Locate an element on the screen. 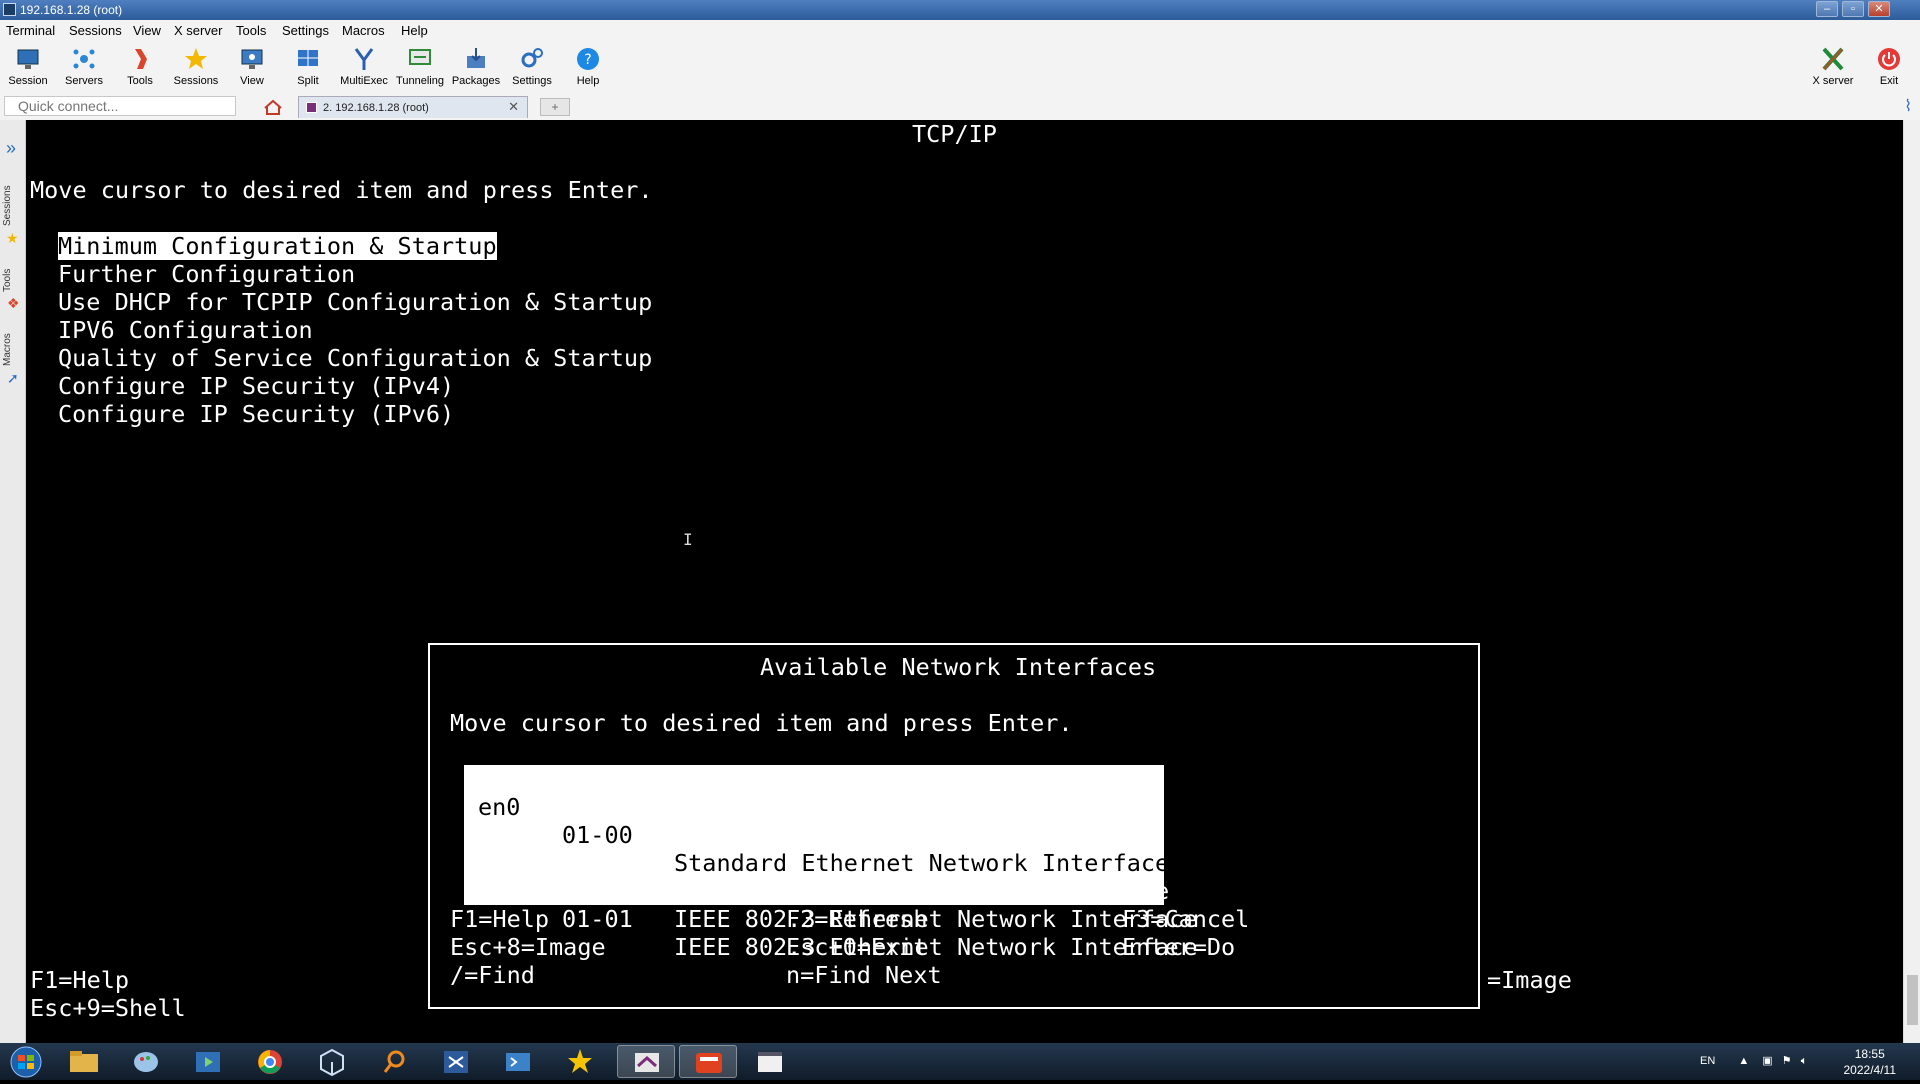 Image resolution: width=1920 pixels, height=1084 pixels. tab-session-192-168-1-28: 2. 192.168.1.28 (root) ✕ is located at coordinates (413, 107).